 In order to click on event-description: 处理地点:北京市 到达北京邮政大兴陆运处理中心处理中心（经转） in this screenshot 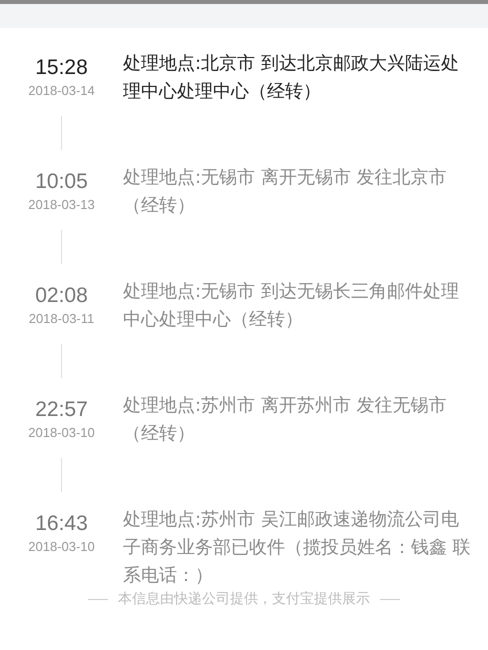, I will do `click(291, 78)`.